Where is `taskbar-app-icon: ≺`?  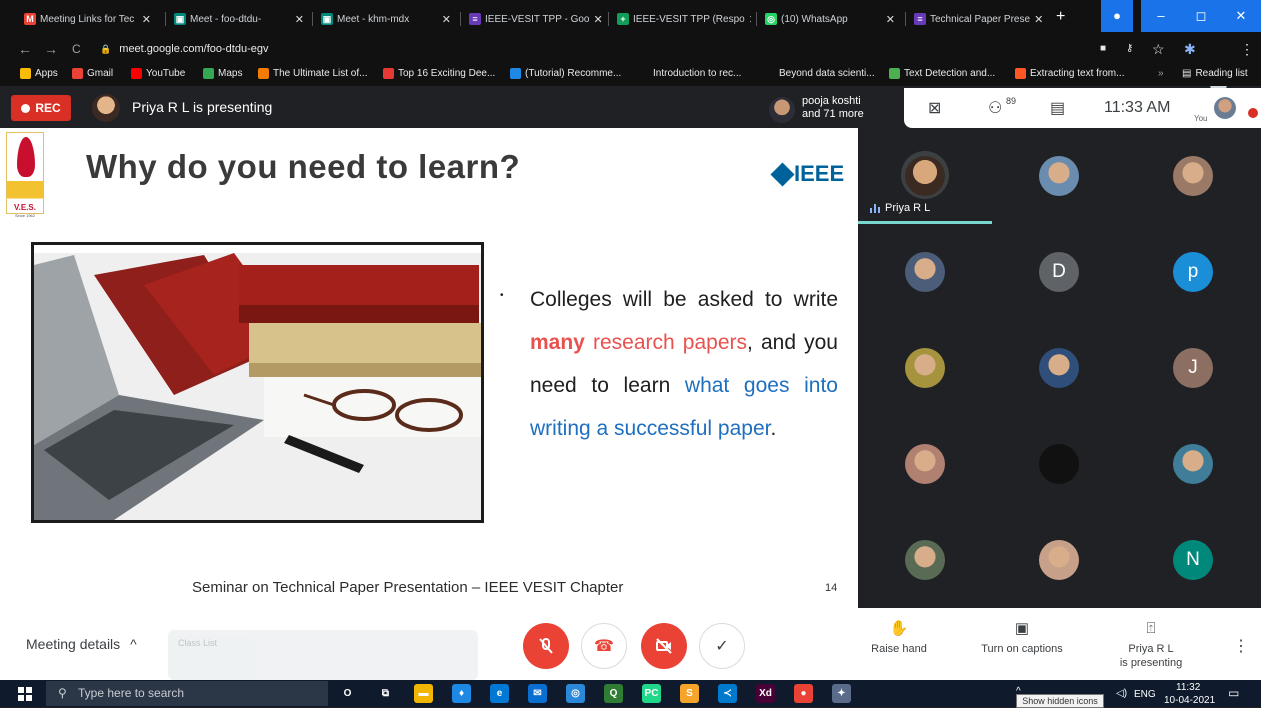 taskbar-app-icon: ≺ is located at coordinates (727, 693).